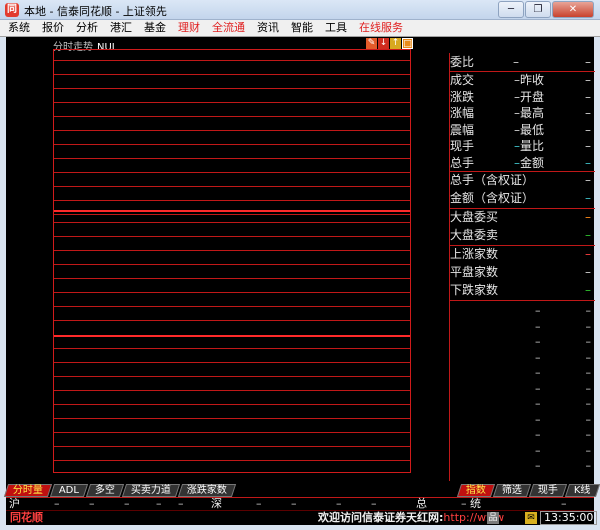 The height and width of the screenshot is (530, 600). I want to click on panel-tab: 指数, so click(476, 490).